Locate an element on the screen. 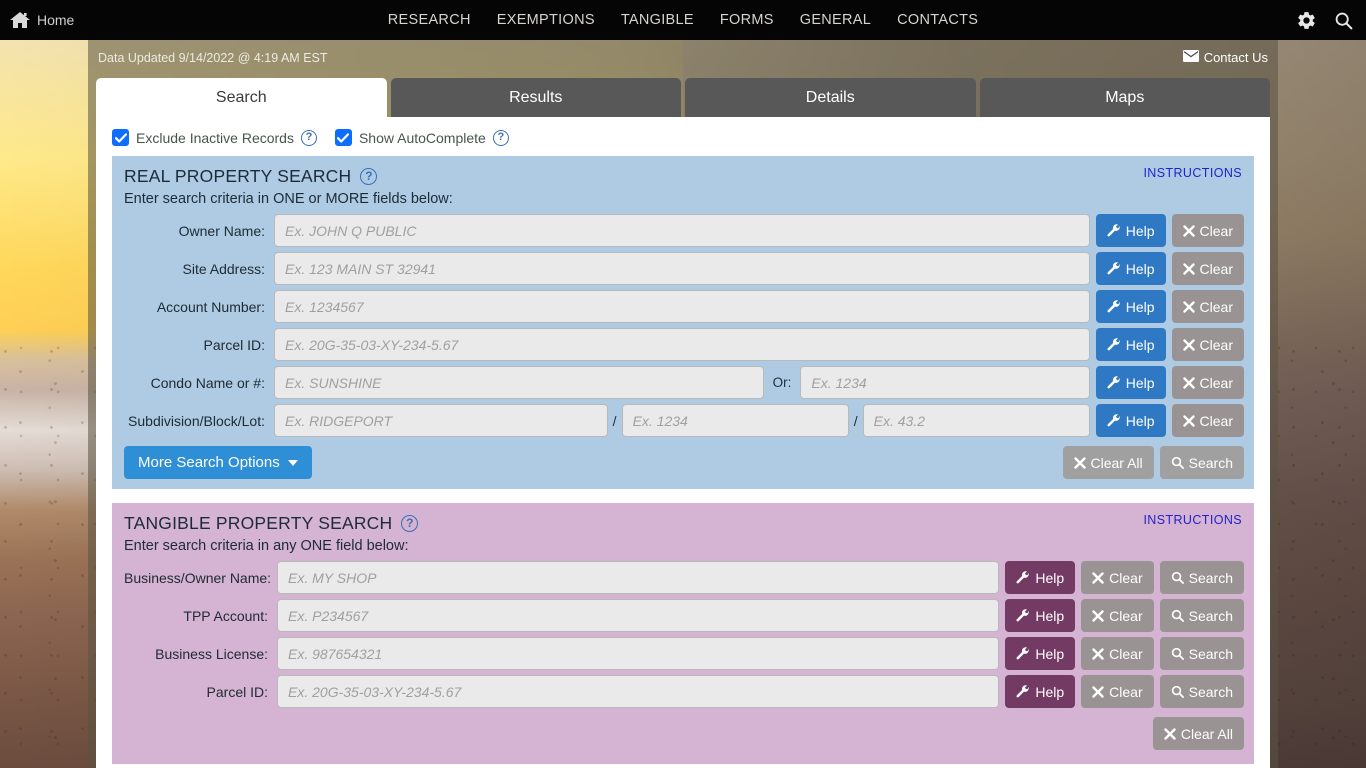 The width and height of the screenshot is (1366, 768). condo-help-label: Help is located at coordinates (1140, 382).